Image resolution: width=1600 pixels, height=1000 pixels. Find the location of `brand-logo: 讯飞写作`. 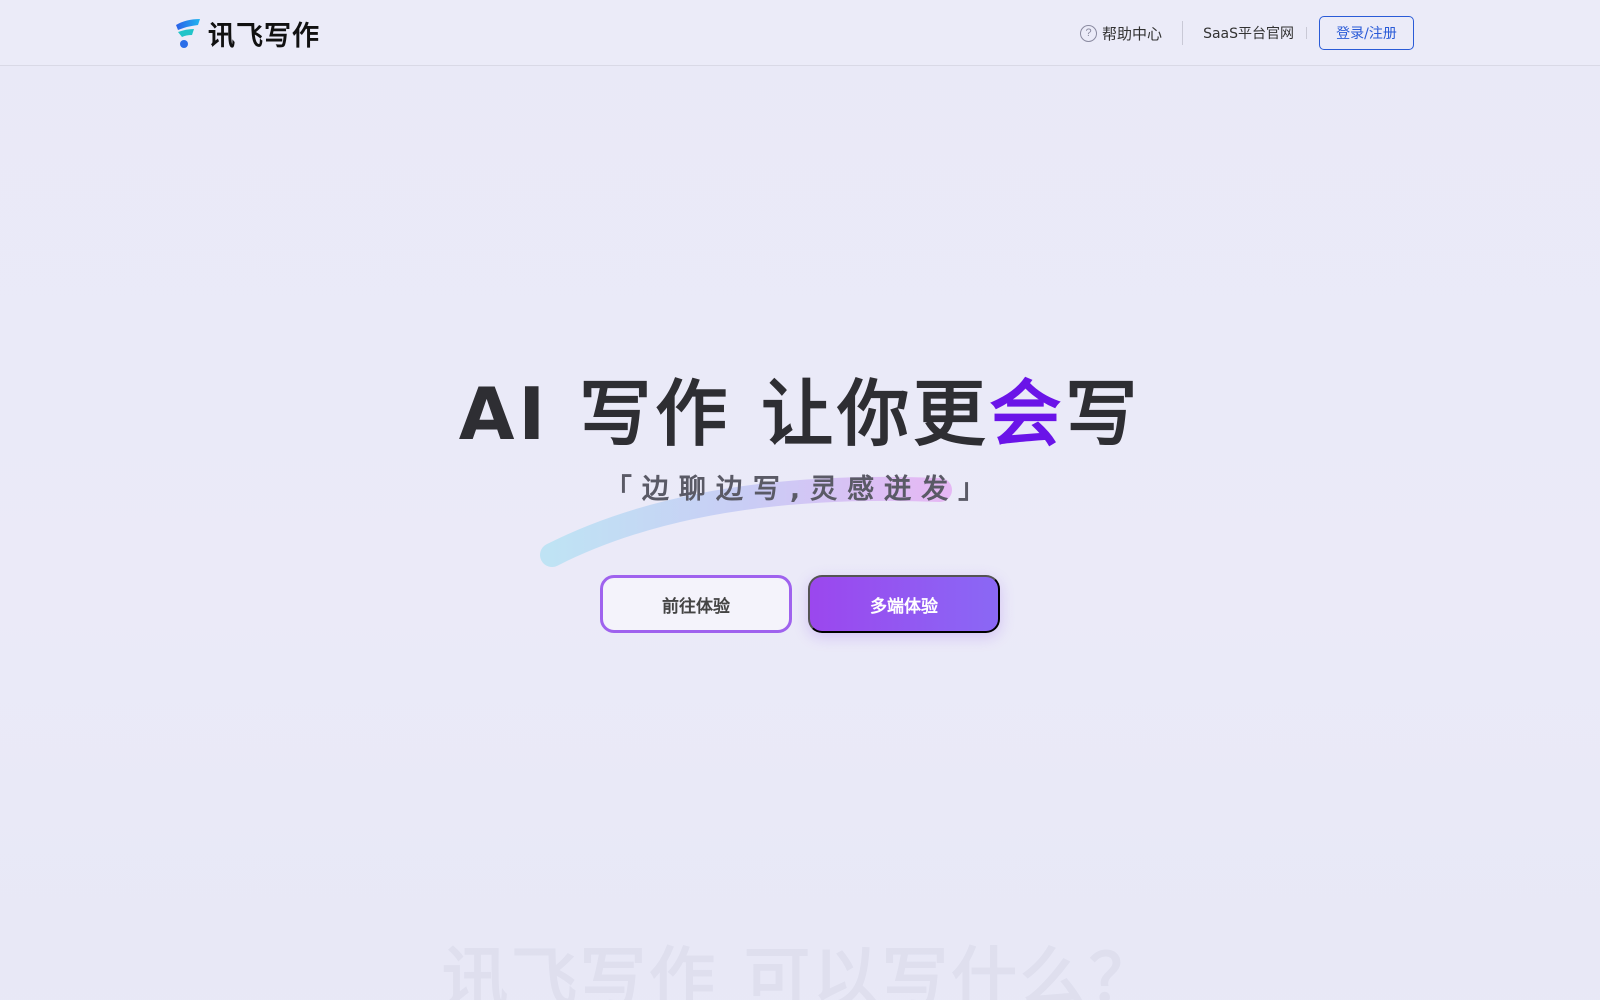

brand-logo: 讯飞写作 is located at coordinates (247, 34).